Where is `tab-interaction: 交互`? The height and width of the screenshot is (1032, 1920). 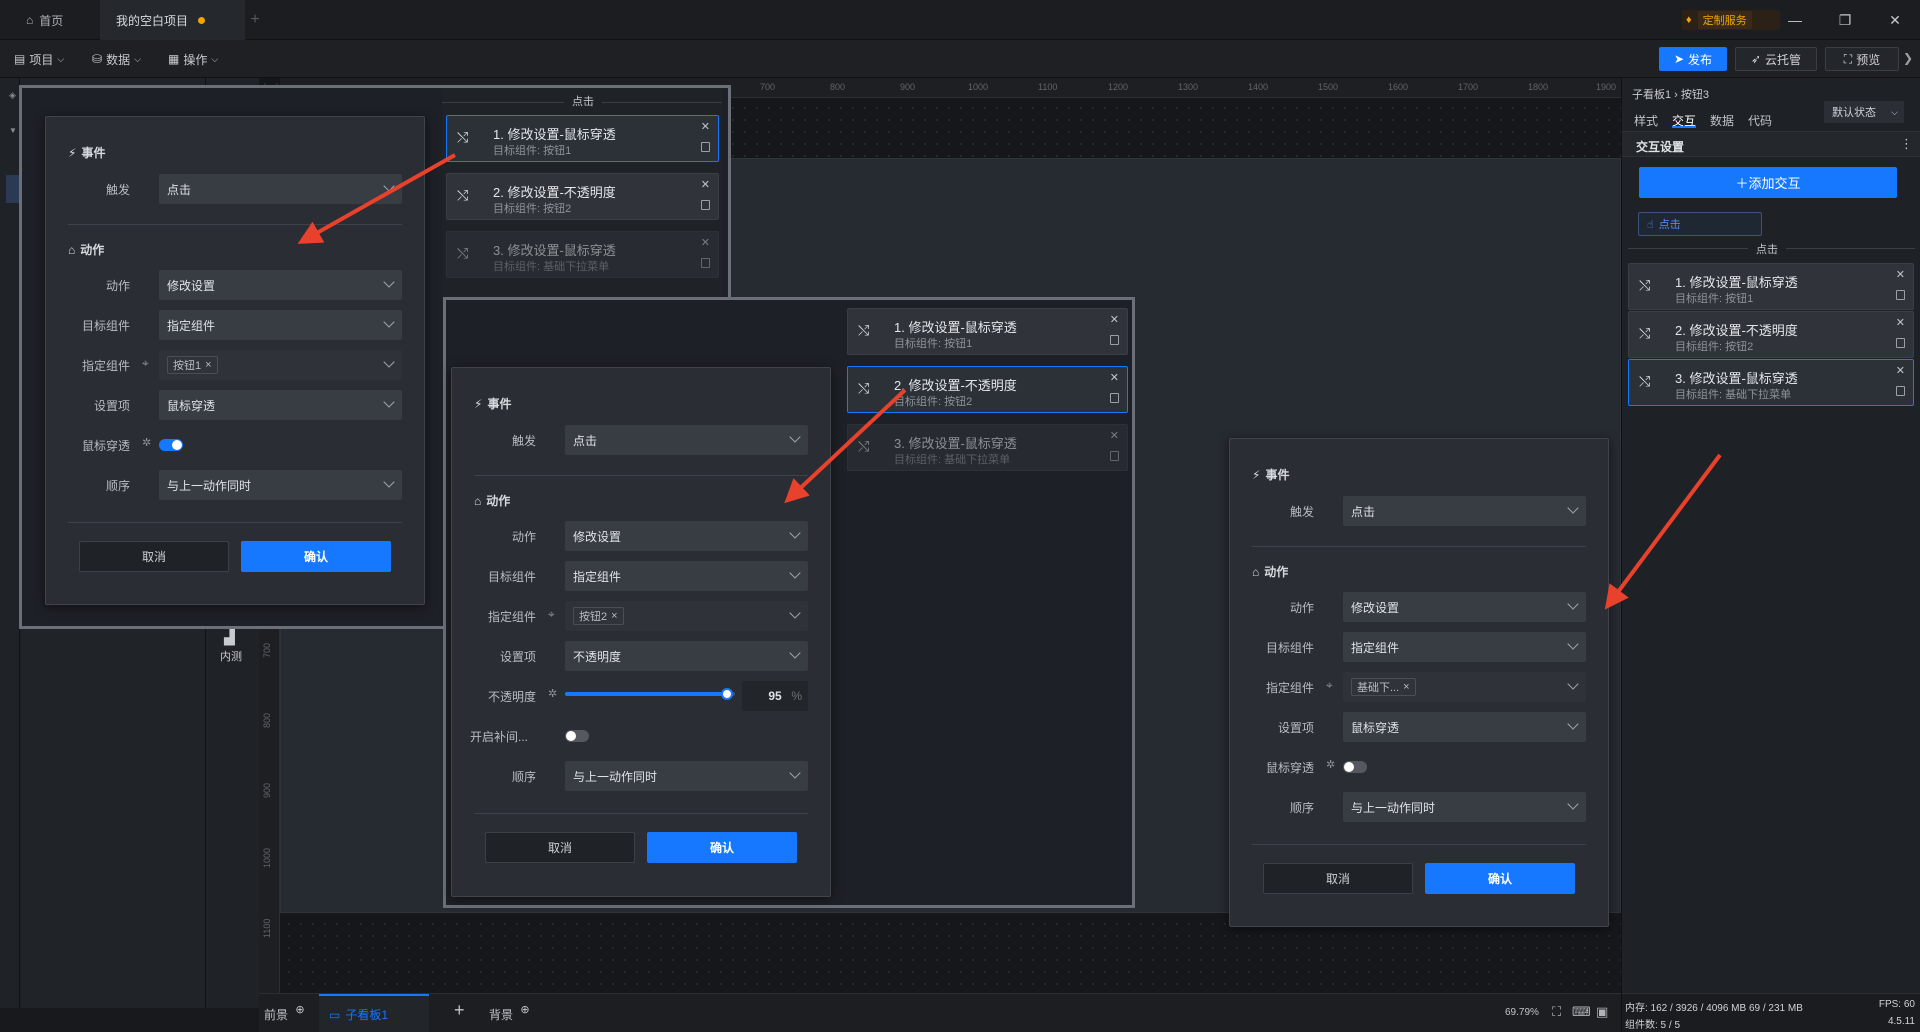
tab-interaction: 交互 is located at coordinates (1684, 120).